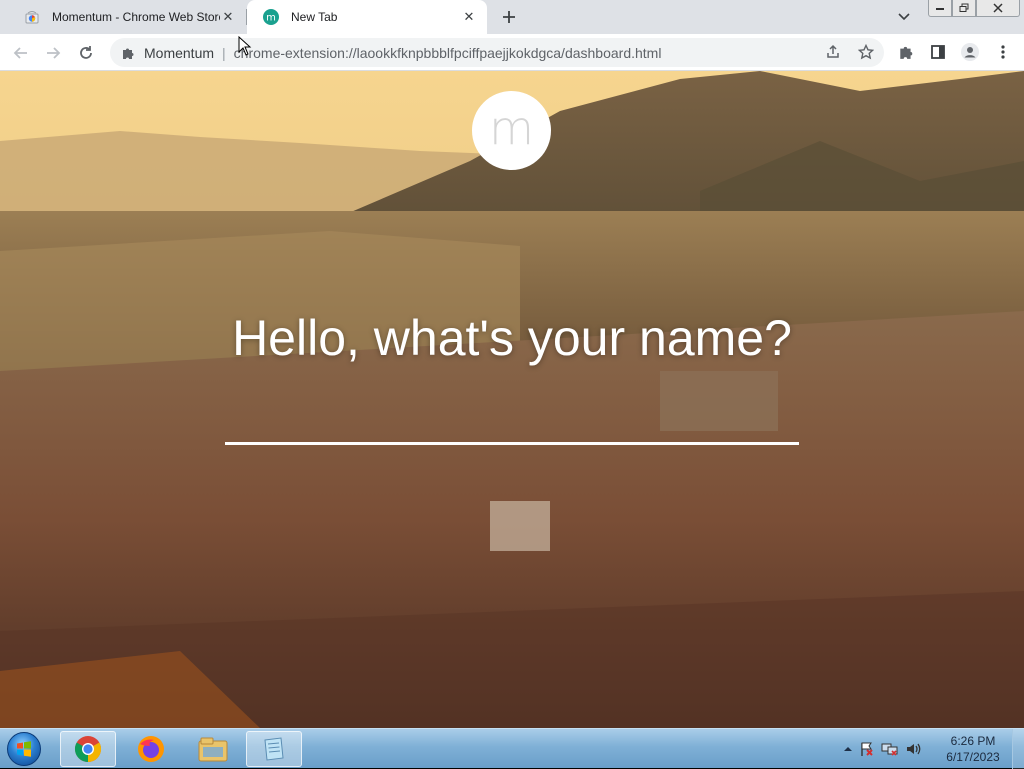 Image resolution: width=1024 pixels, height=769 pixels. I want to click on back-button, so click(21, 53).